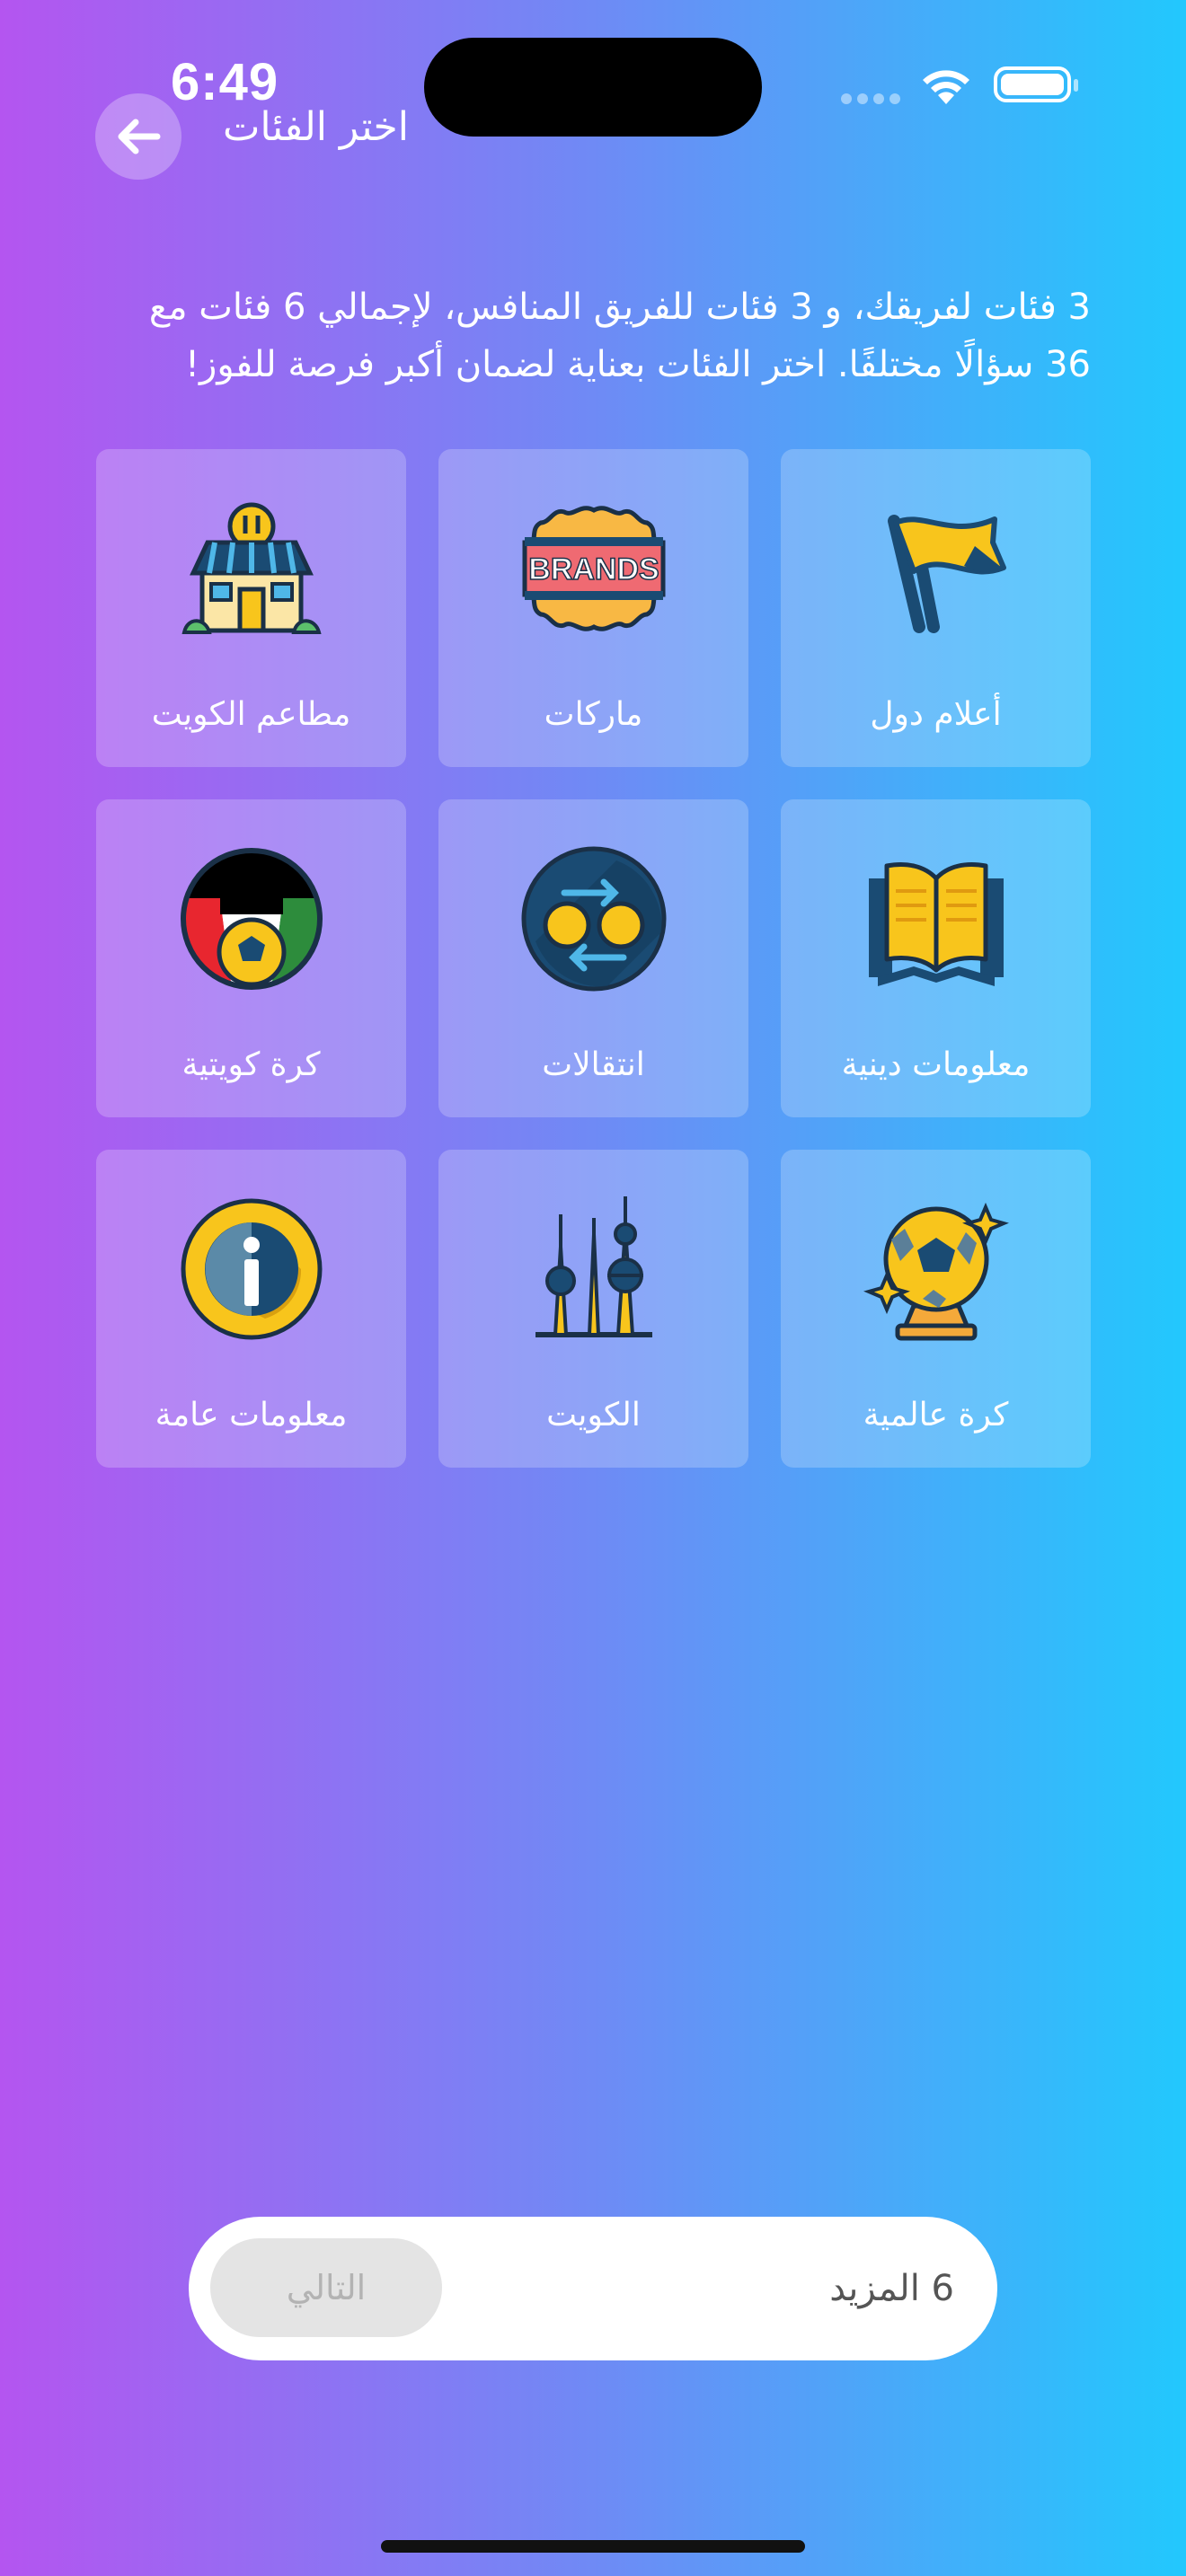 The image size is (1186, 2576). I want to click on wifi-icon, so click(946, 86).